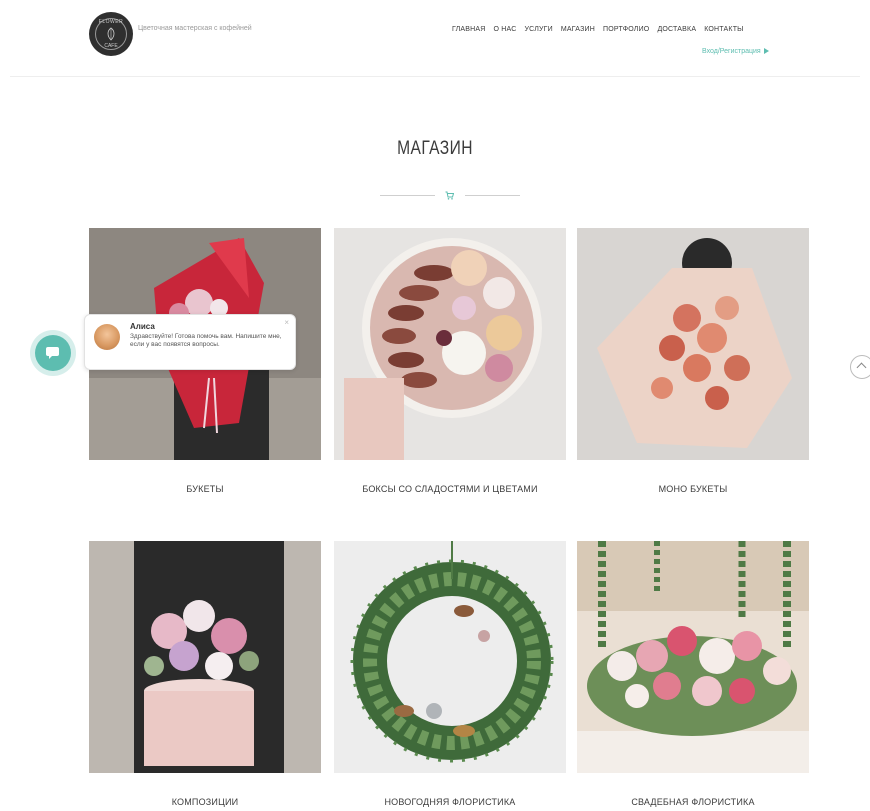 The width and height of the screenshot is (870, 811). I want to click on christmas-wreath-photo, so click(450, 657).